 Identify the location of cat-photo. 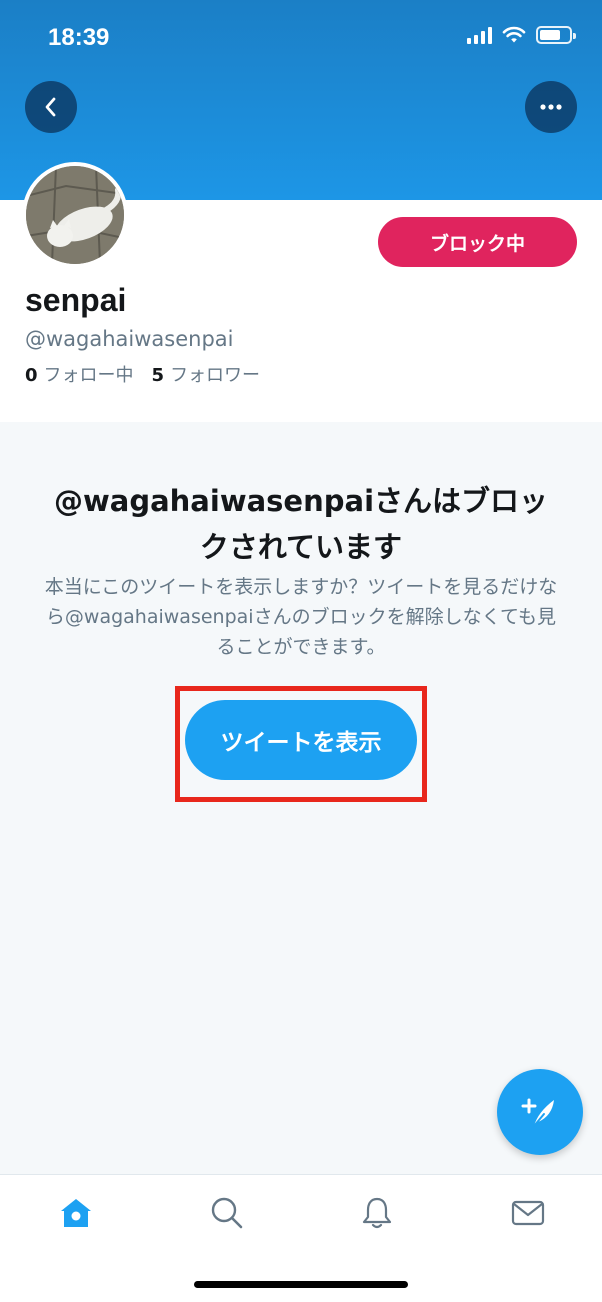
(75, 215).